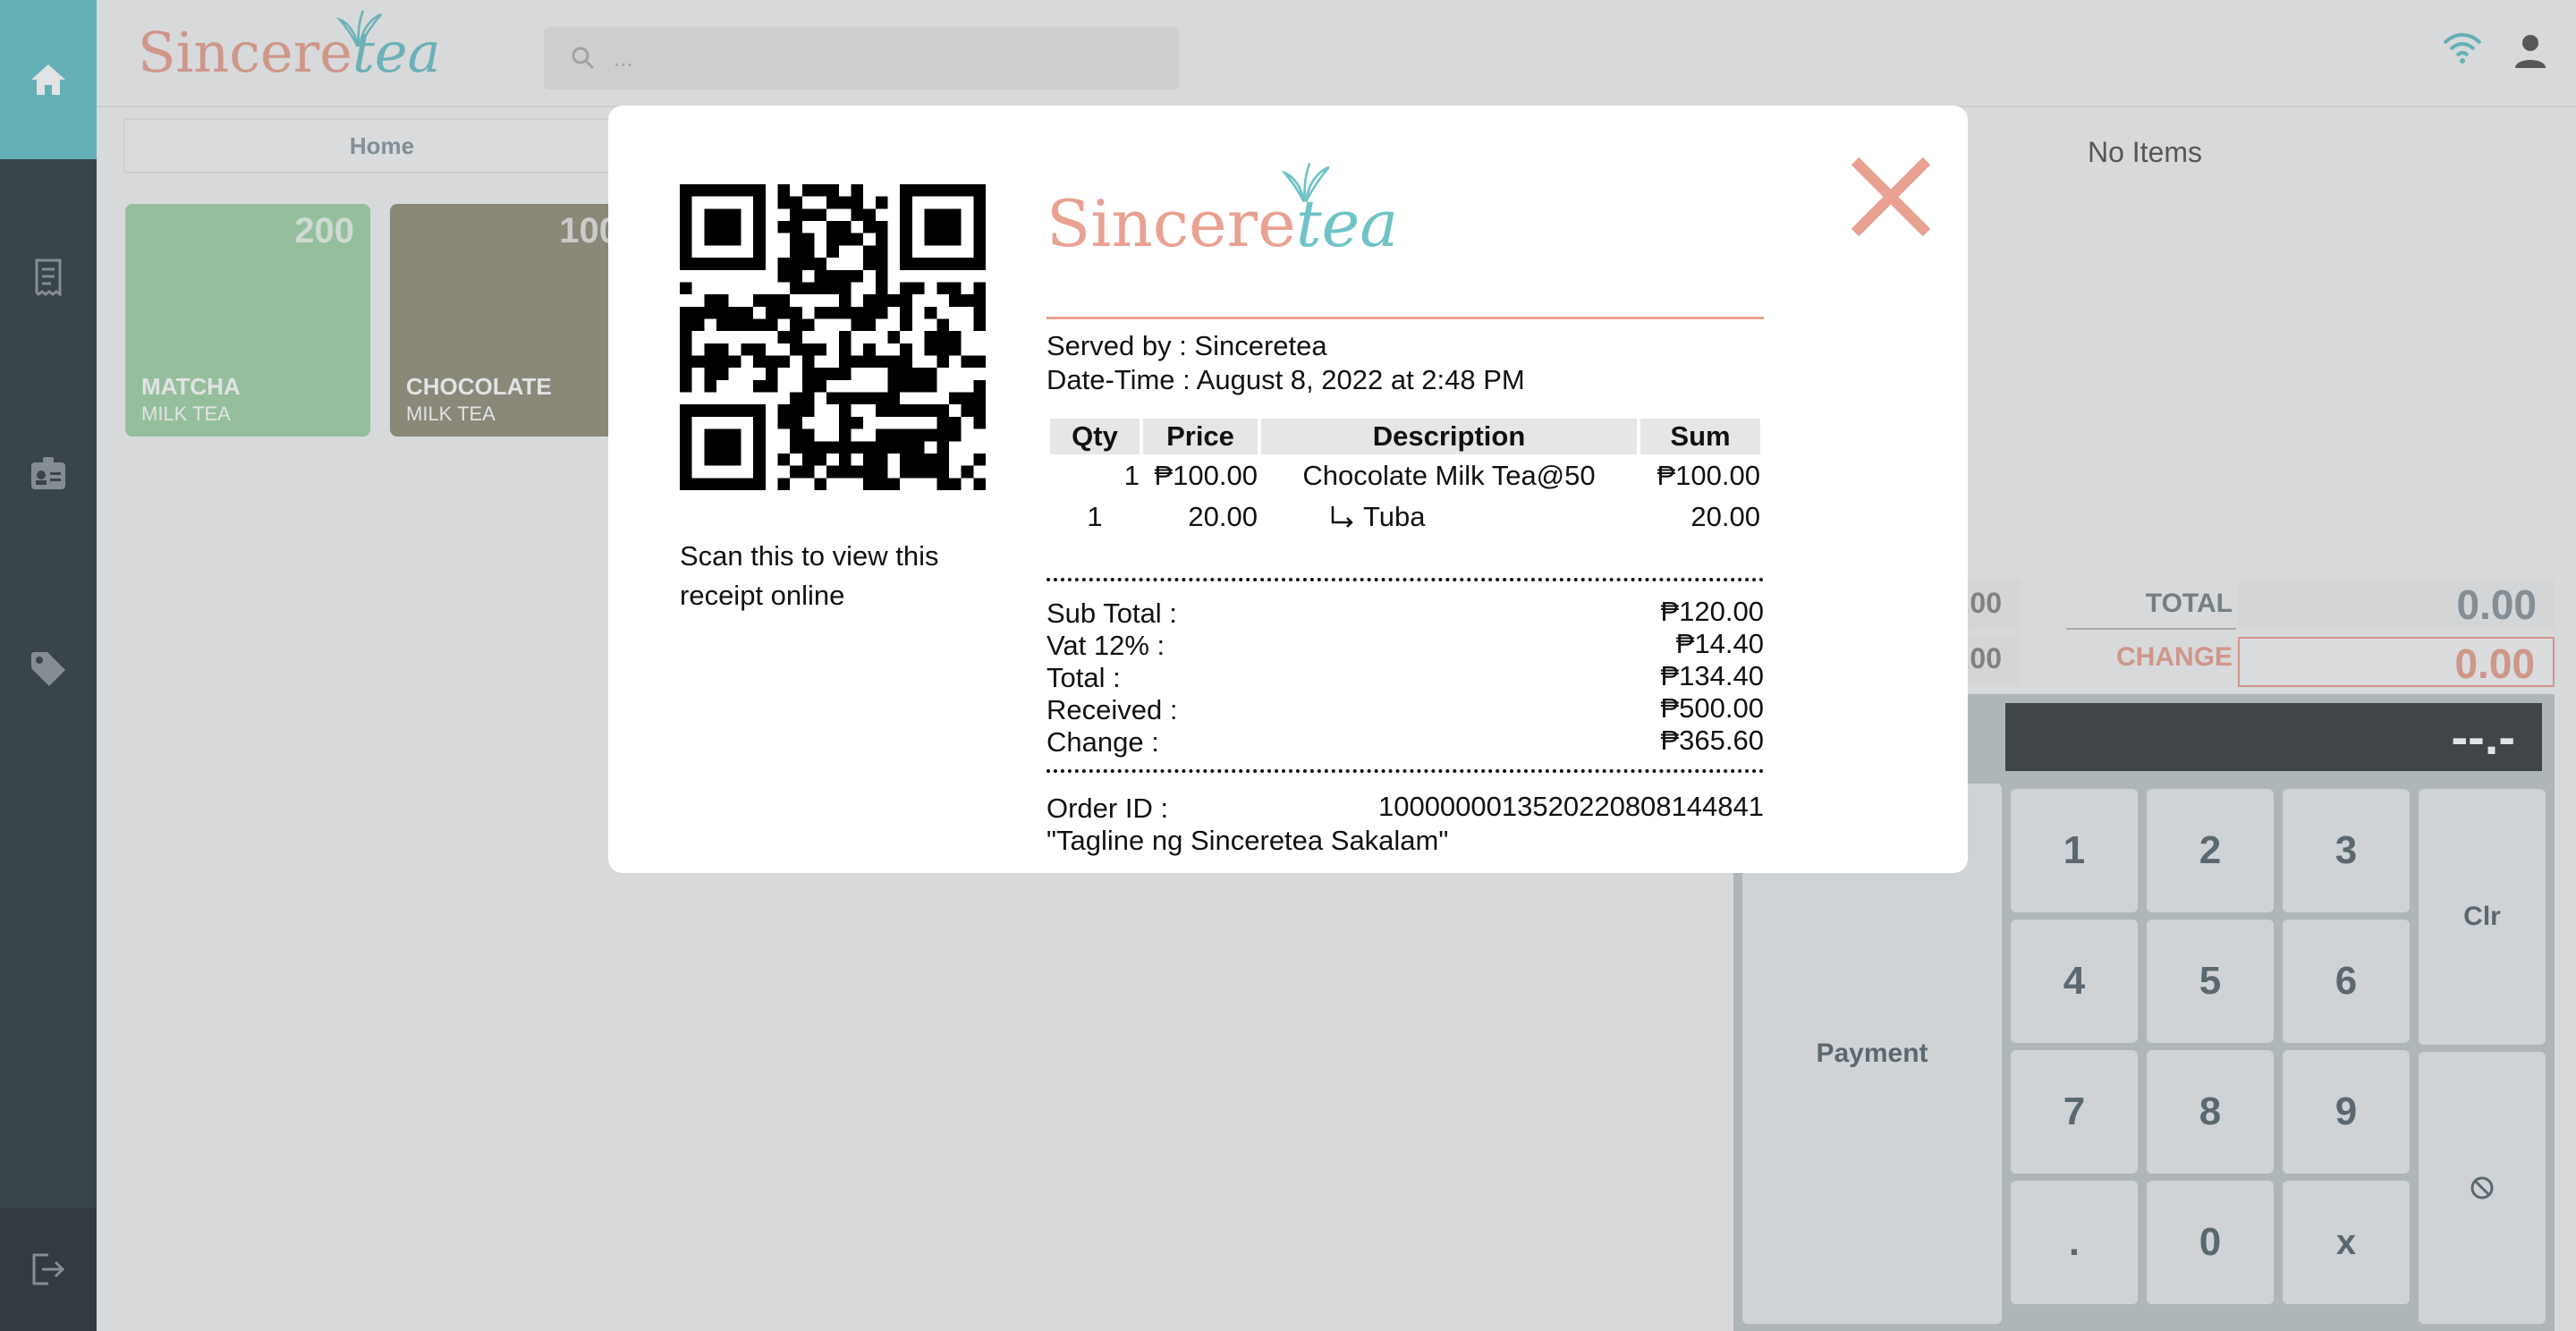 This screenshot has height=1331, width=2576. I want to click on column-header-qty: Qty, so click(1095, 437).